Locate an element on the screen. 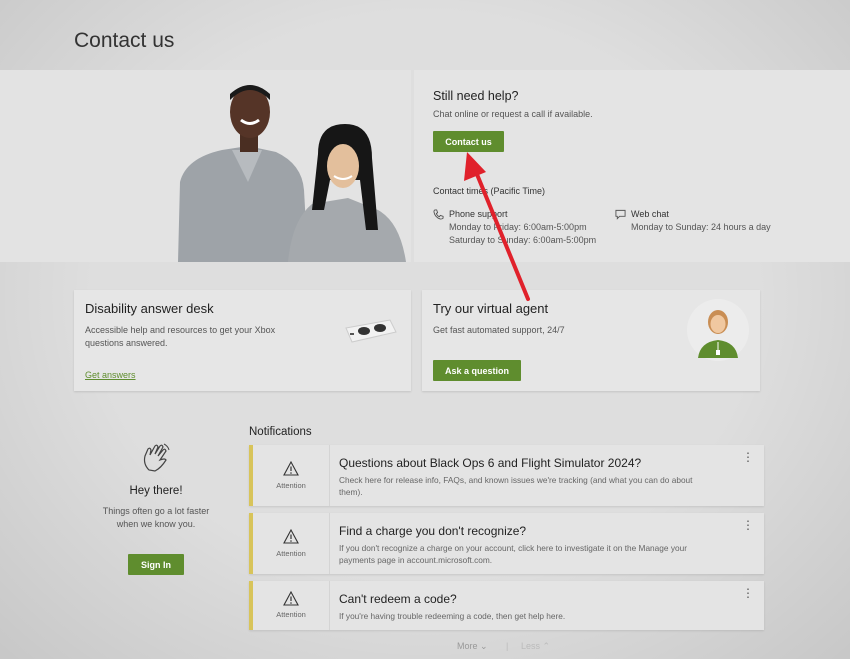 Image resolution: width=850 pixels, height=659 pixels. greeting-title: Hey there! is located at coordinates (156, 491).